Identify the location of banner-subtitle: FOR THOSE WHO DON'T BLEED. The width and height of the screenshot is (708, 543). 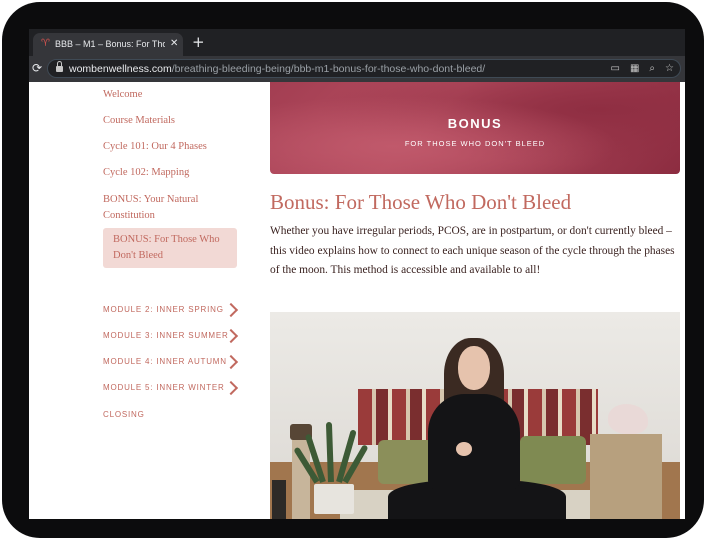
(475, 143).